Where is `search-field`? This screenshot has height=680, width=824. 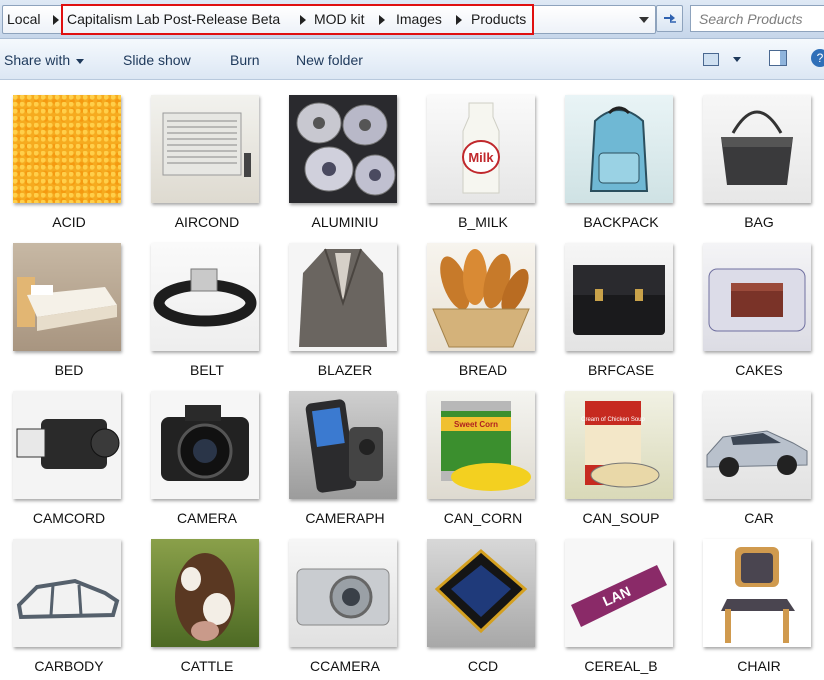
search-field is located at coordinates (757, 18).